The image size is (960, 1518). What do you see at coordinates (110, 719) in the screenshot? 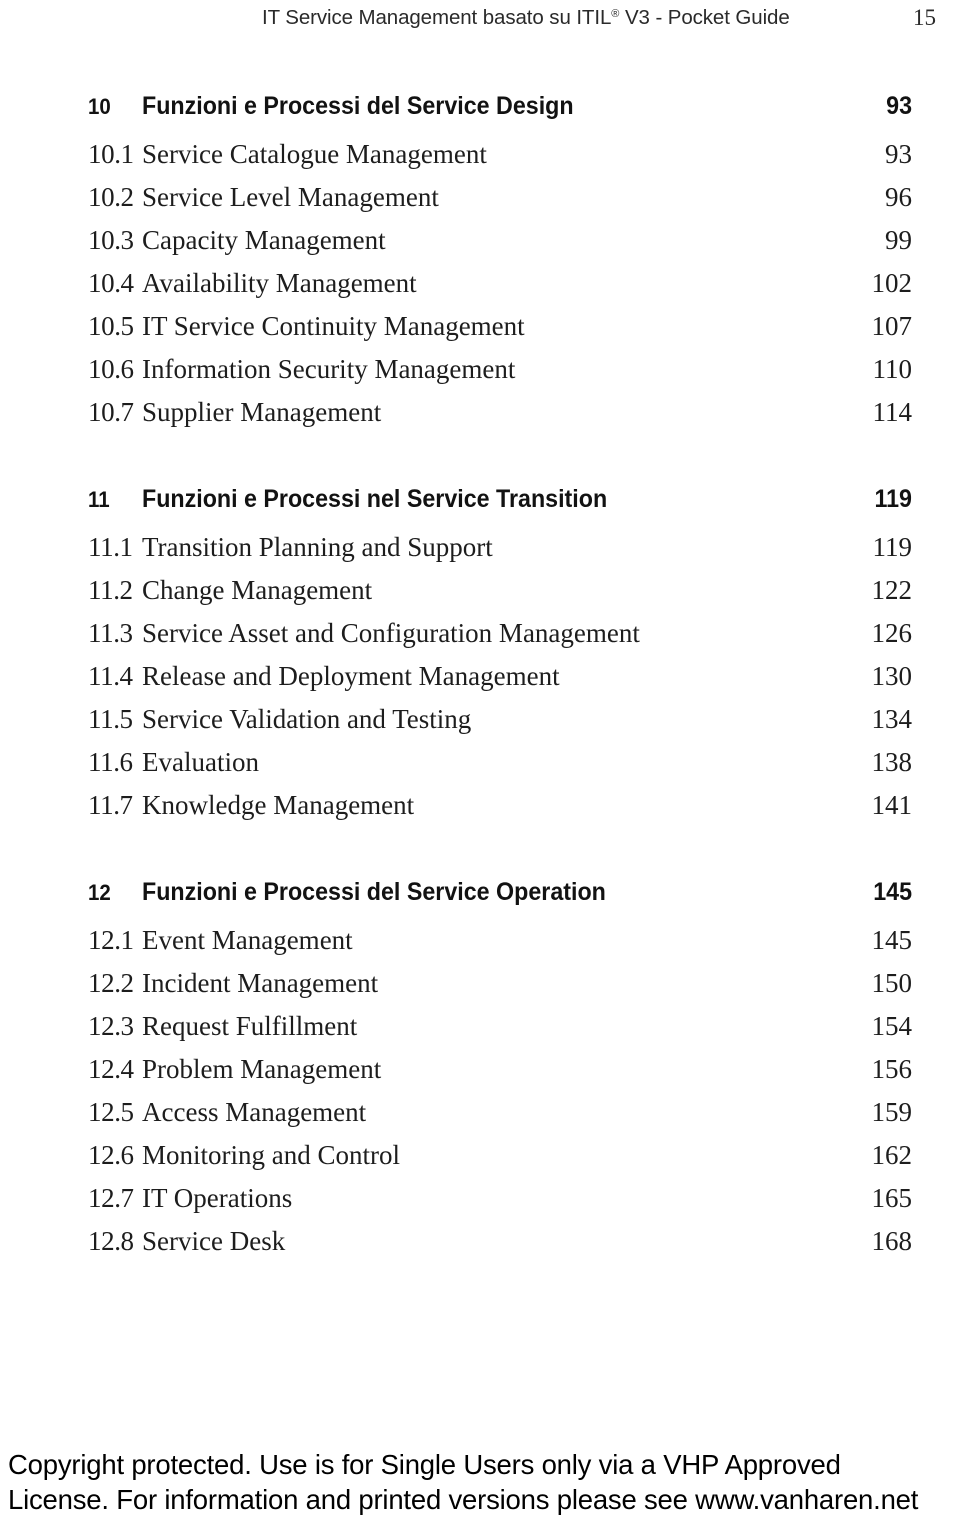
I see `toc-section-number: 11.5` at bounding box center [110, 719].